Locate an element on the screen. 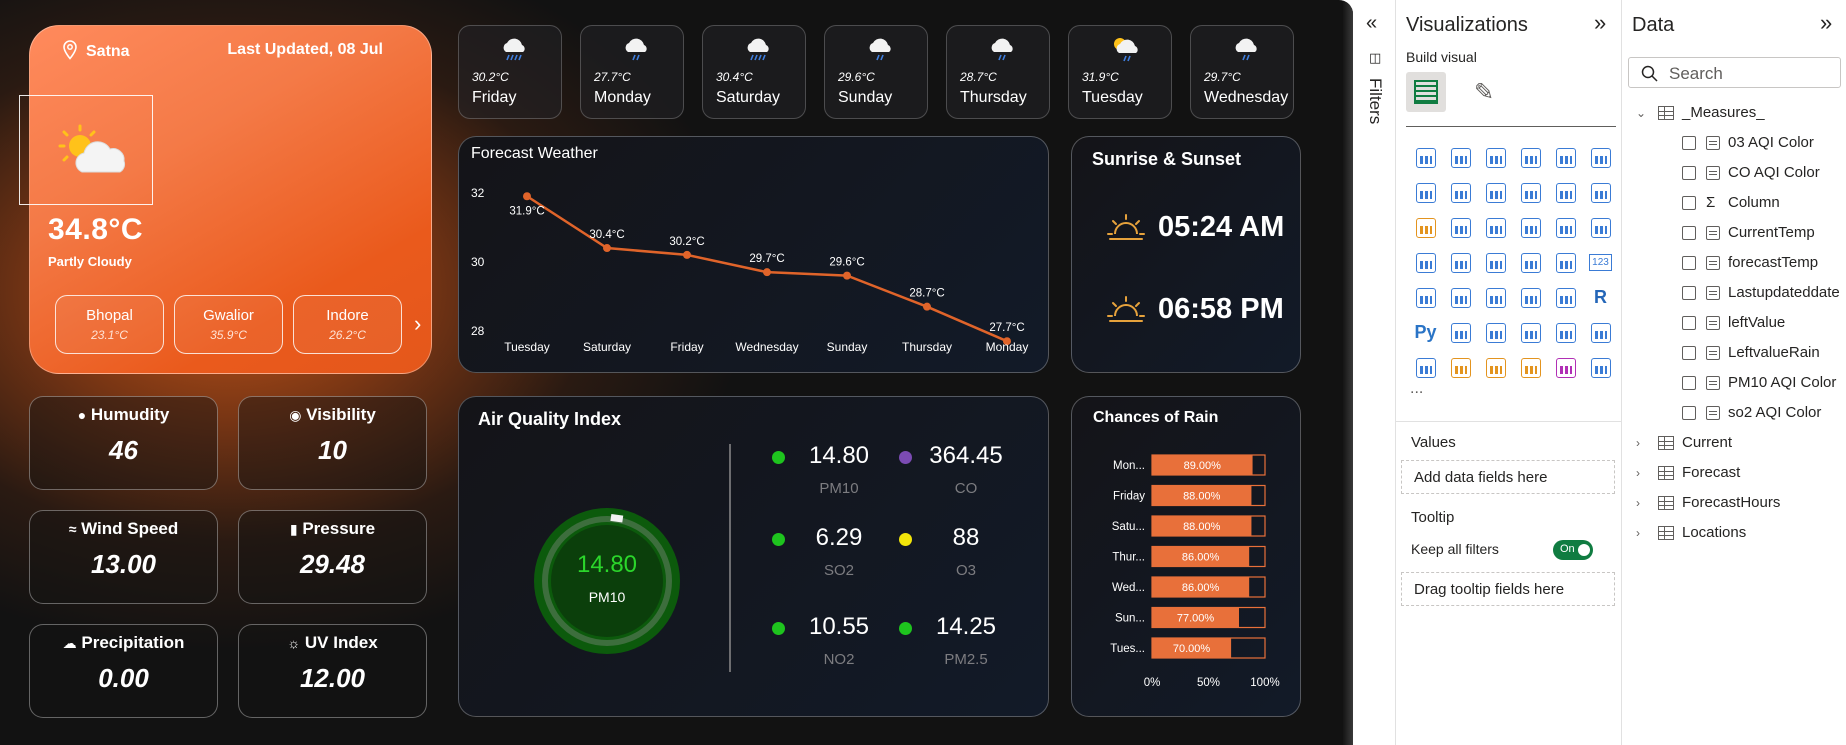 The height and width of the screenshot is (745, 1846). field-item: so2 AQI Color is located at coordinates (1751, 412).